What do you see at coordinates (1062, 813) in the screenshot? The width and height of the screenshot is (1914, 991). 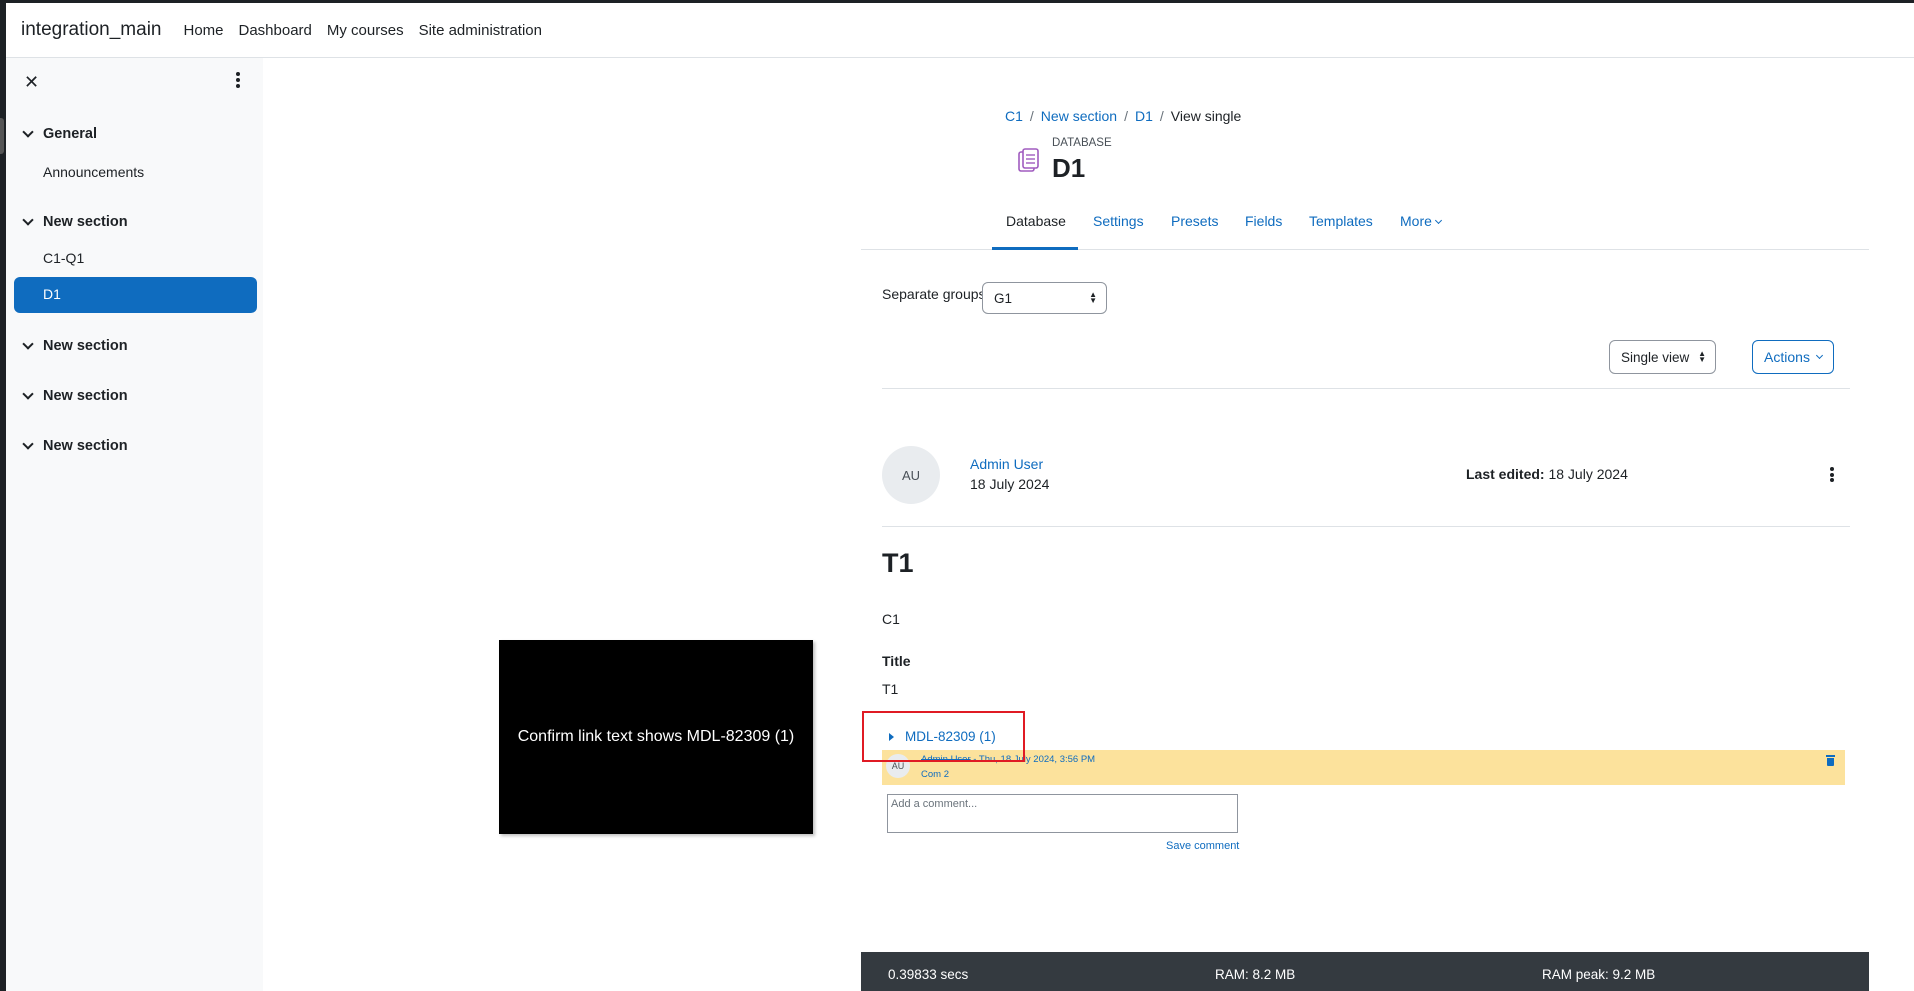 I see `comment-input` at bounding box center [1062, 813].